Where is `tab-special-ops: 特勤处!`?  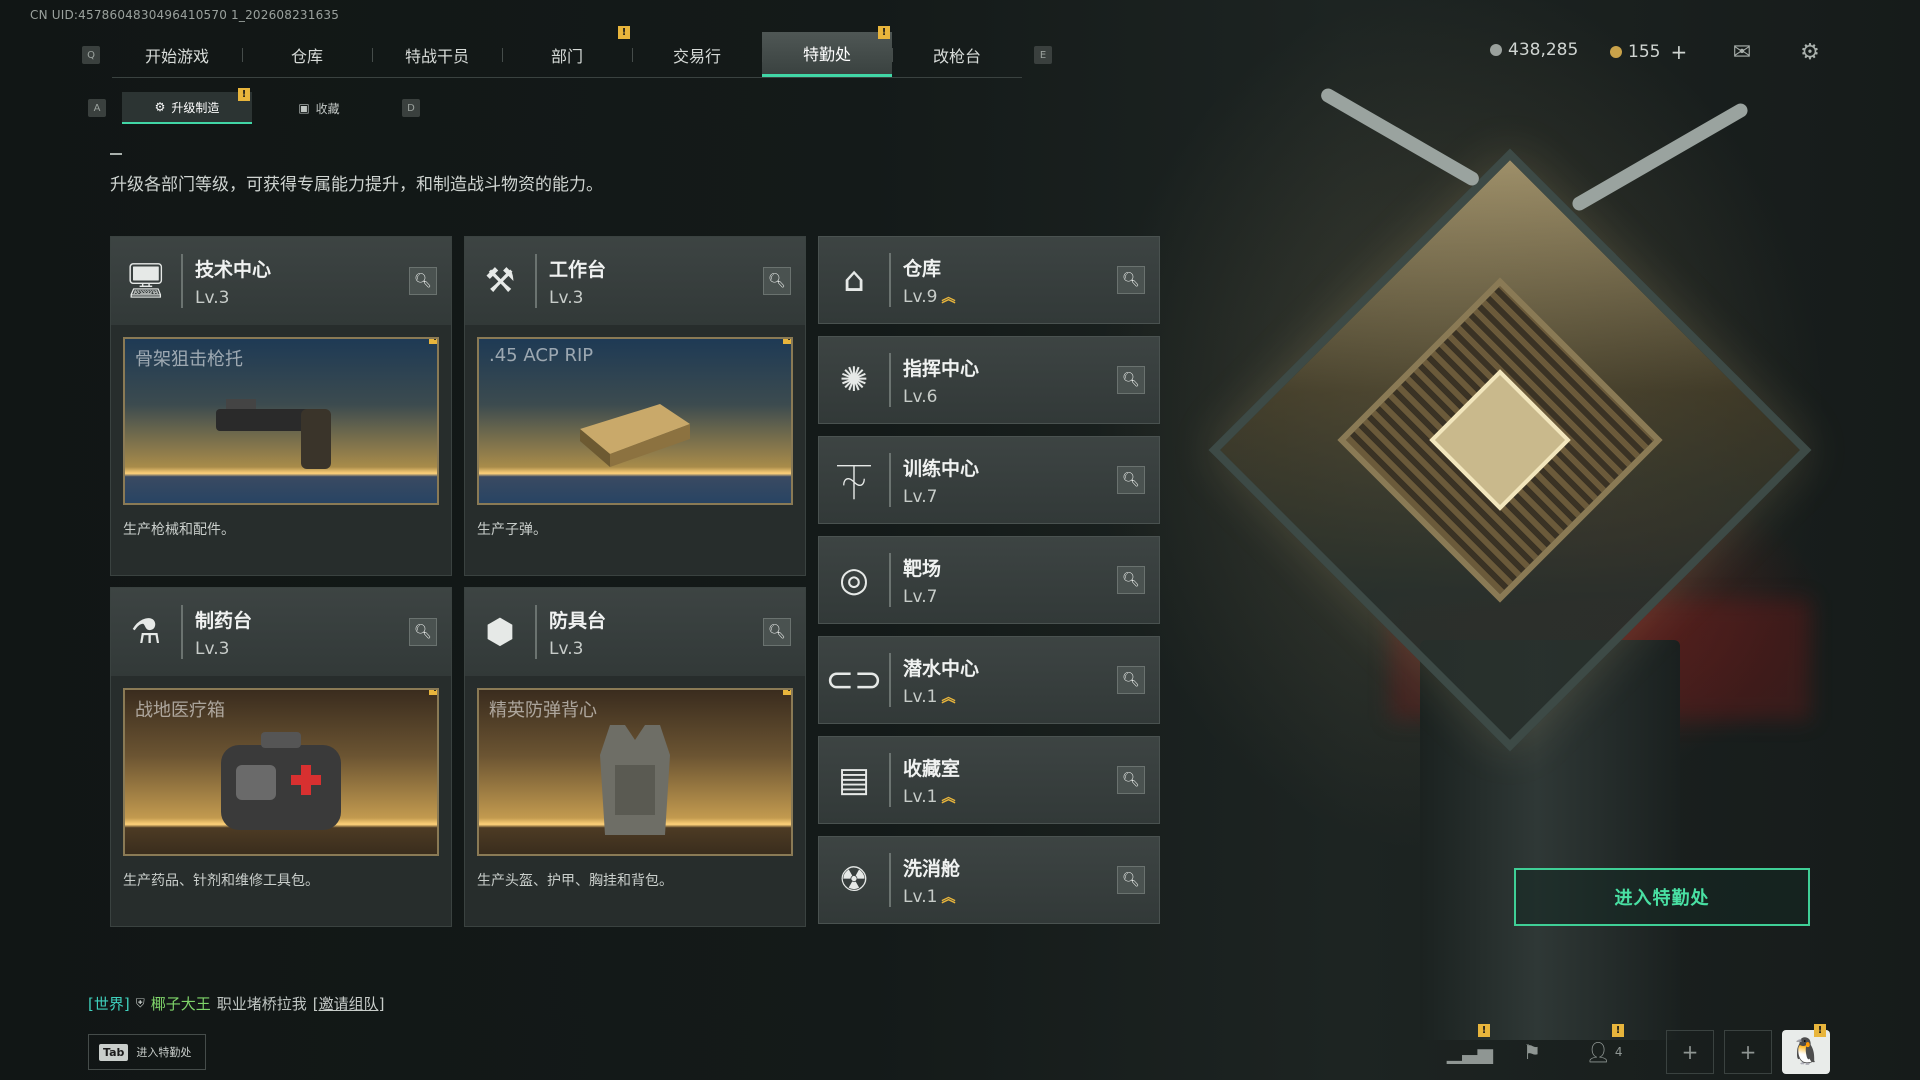 tab-special-ops: 特勤处! is located at coordinates (827, 51).